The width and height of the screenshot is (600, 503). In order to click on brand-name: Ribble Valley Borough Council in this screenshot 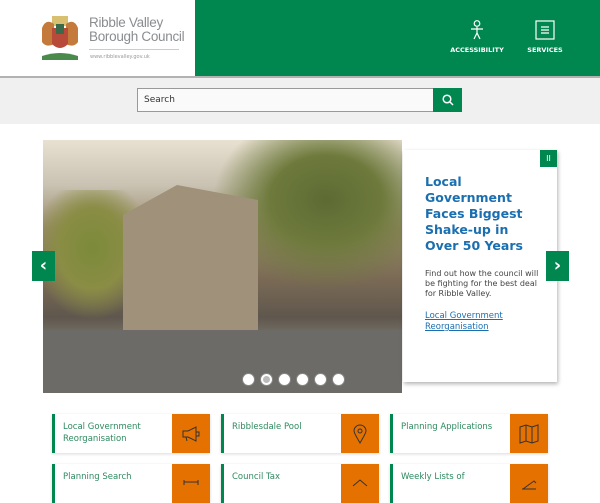, I will do `click(137, 29)`.